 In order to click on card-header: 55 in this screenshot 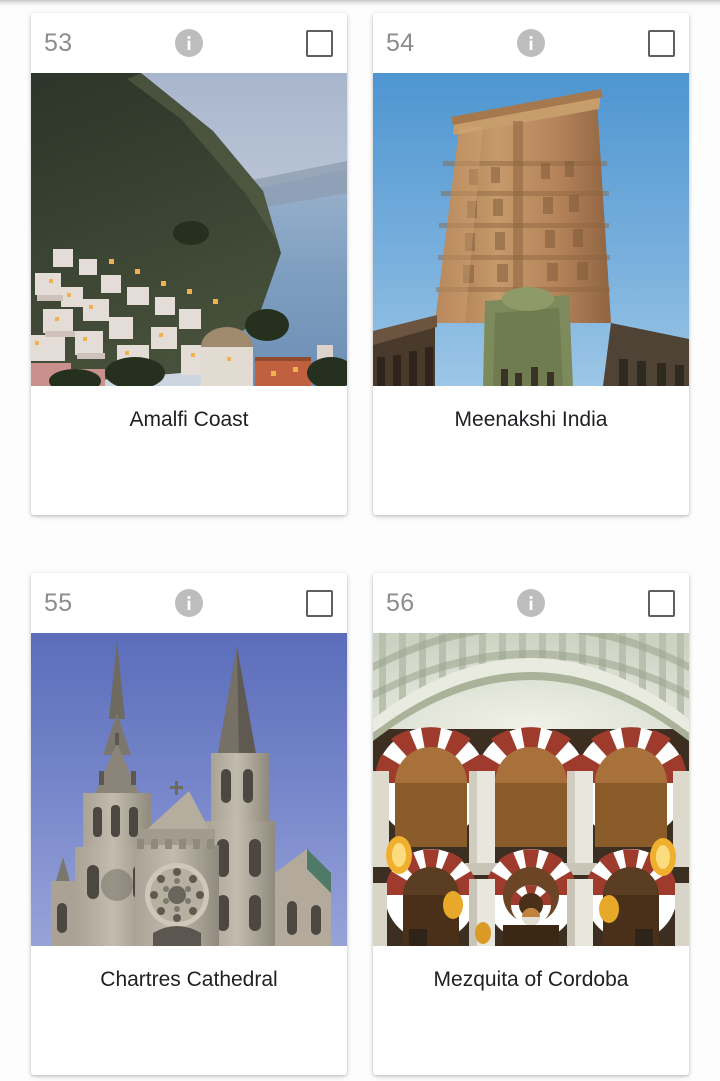, I will do `click(189, 603)`.